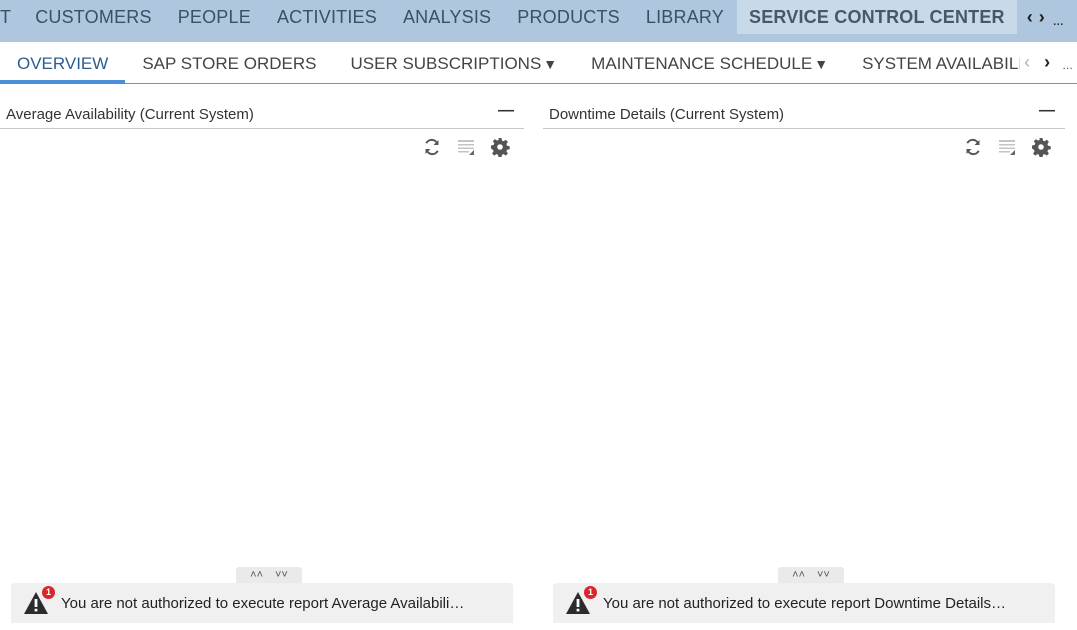 This screenshot has width=1077, height=630. What do you see at coordinates (804, 114) in the screenshot?
I see `panel-header: Downtime Details (Current System) —` at bounding box center [804, 114].